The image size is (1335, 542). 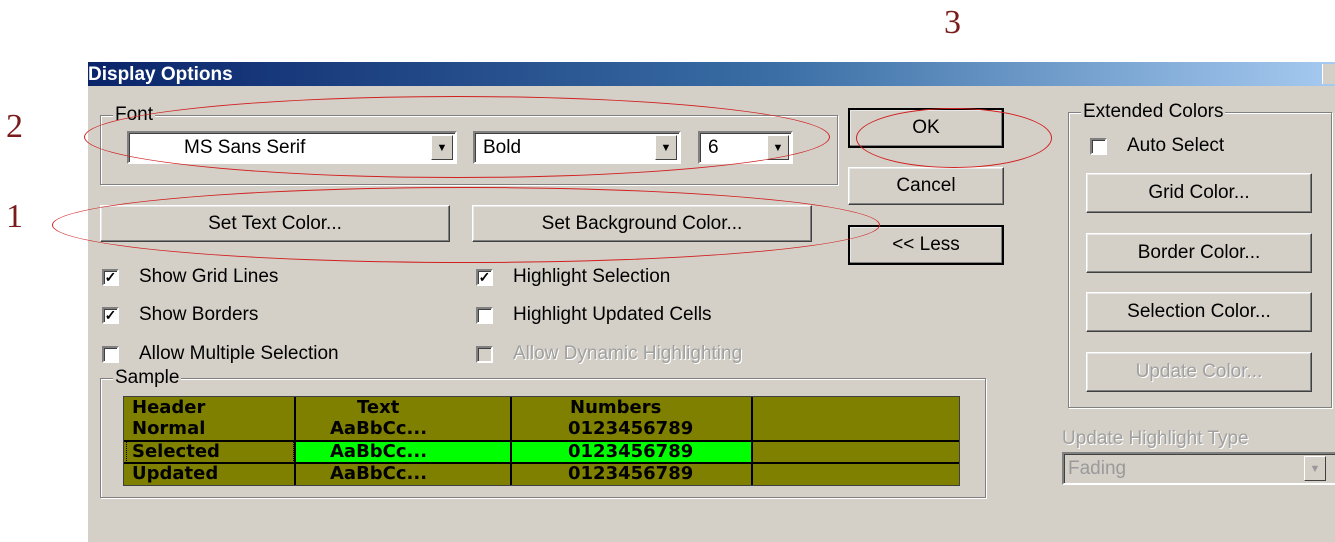 What do you see at coordinates (199, 314) in the screenshot?
I see `show-borders-label: Show Borders` at bounding box center [199, 314].